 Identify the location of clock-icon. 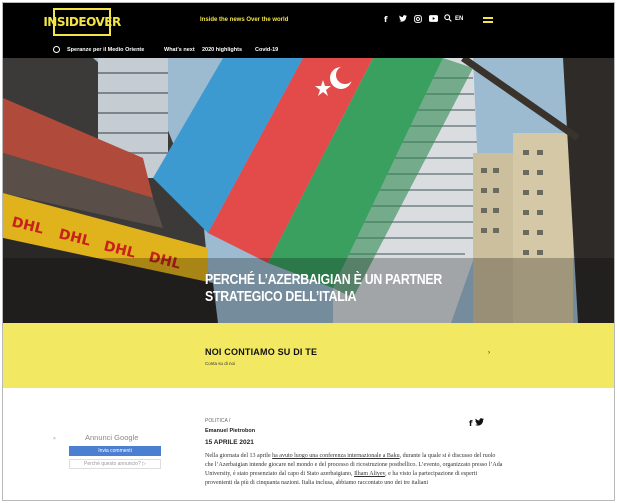
(56, 49).